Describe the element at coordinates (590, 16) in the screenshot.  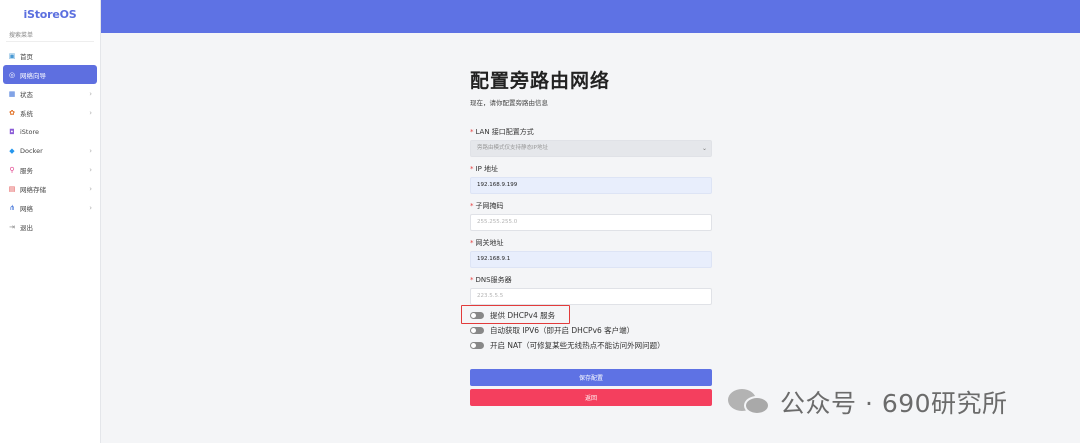
I see `top-header-bar` at that location.